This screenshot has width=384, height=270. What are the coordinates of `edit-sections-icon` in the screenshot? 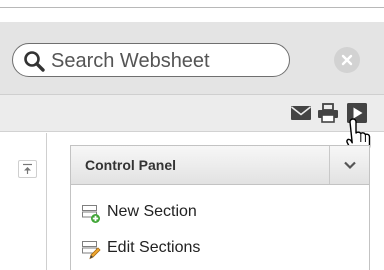 It's located at (91, 250).